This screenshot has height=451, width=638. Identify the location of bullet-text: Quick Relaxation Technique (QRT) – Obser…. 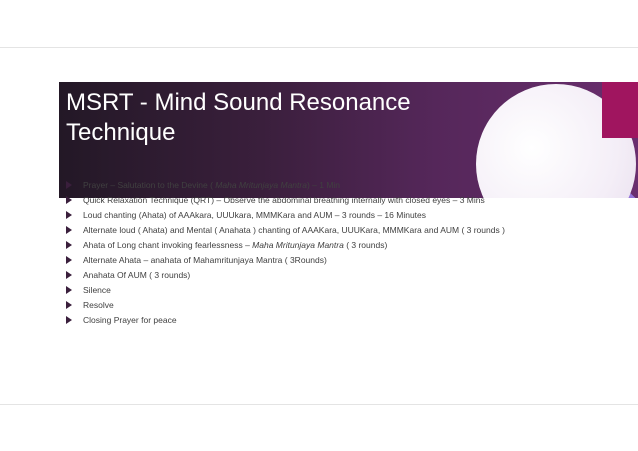
(284, 200).